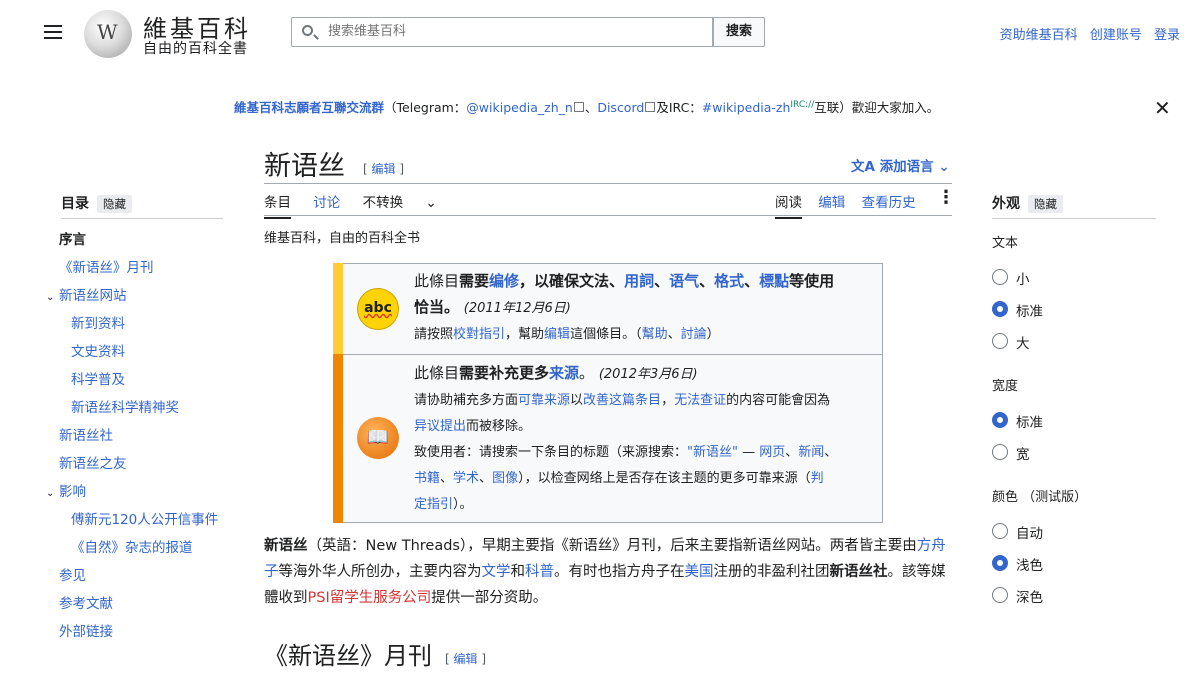  Describe the element at coordinates (427, 478) in the screenshot. I see `search-books-link: 书籍` at that location.